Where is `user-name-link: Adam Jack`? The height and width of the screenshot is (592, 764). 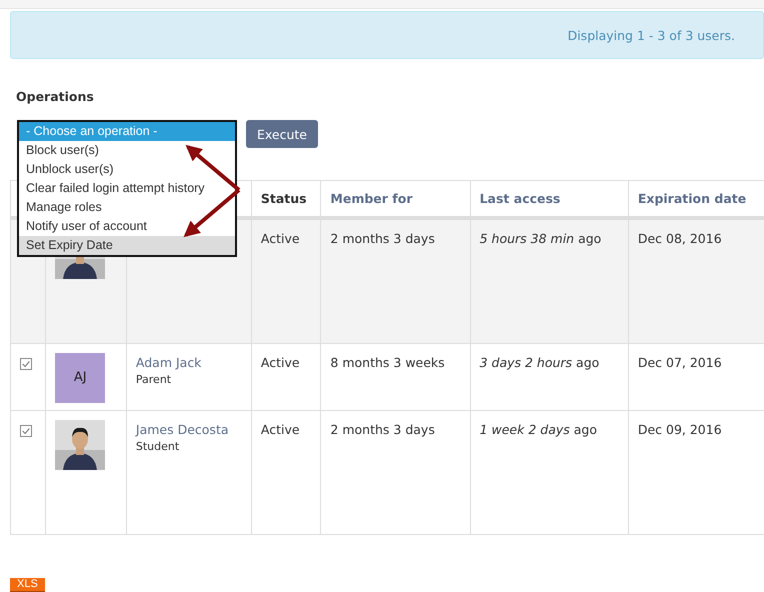
user-name-link: Adam Jack is located at coordinates (189, 362).